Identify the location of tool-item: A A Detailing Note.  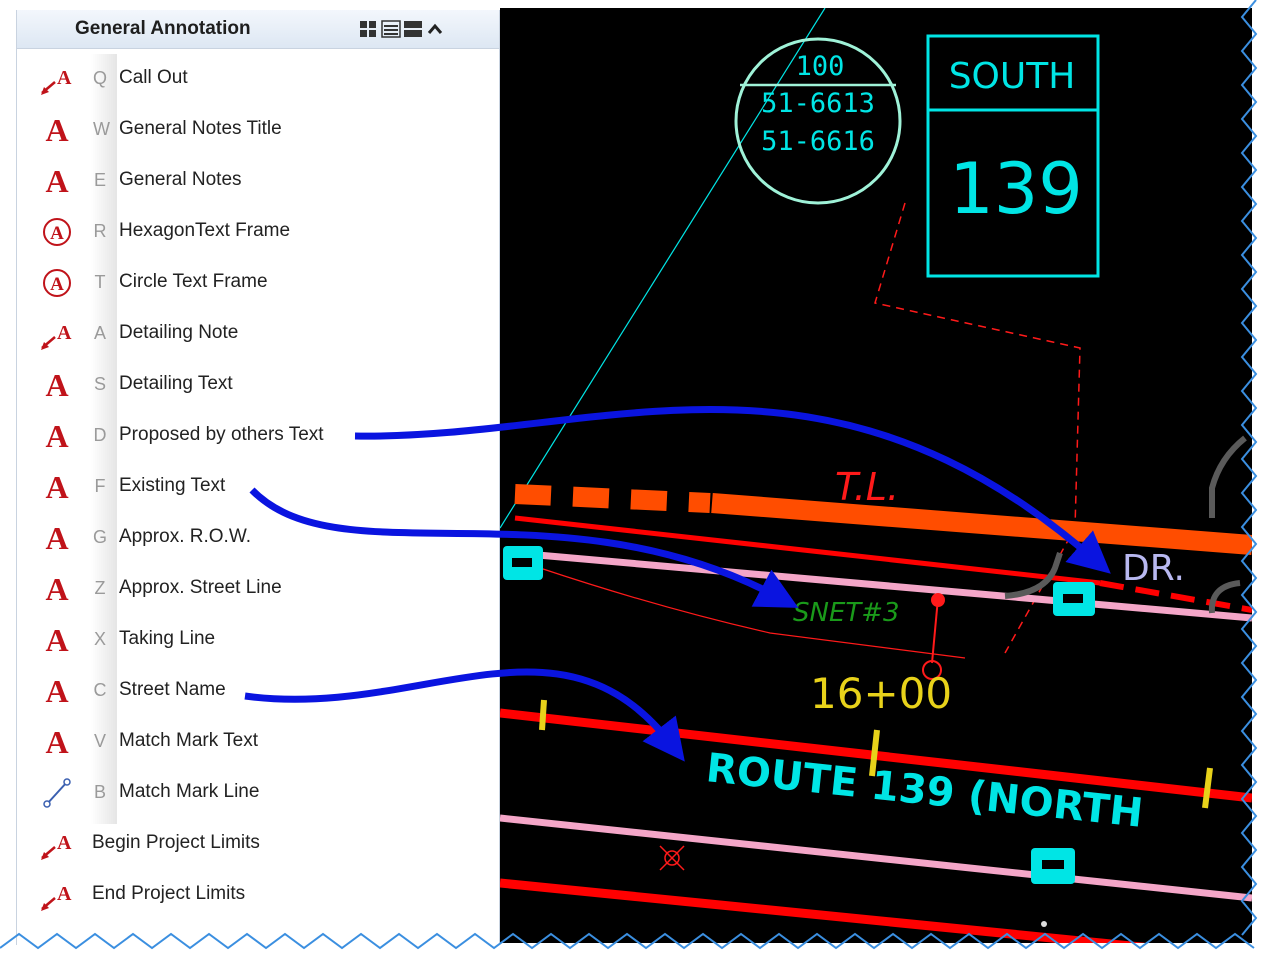
(252, 334).